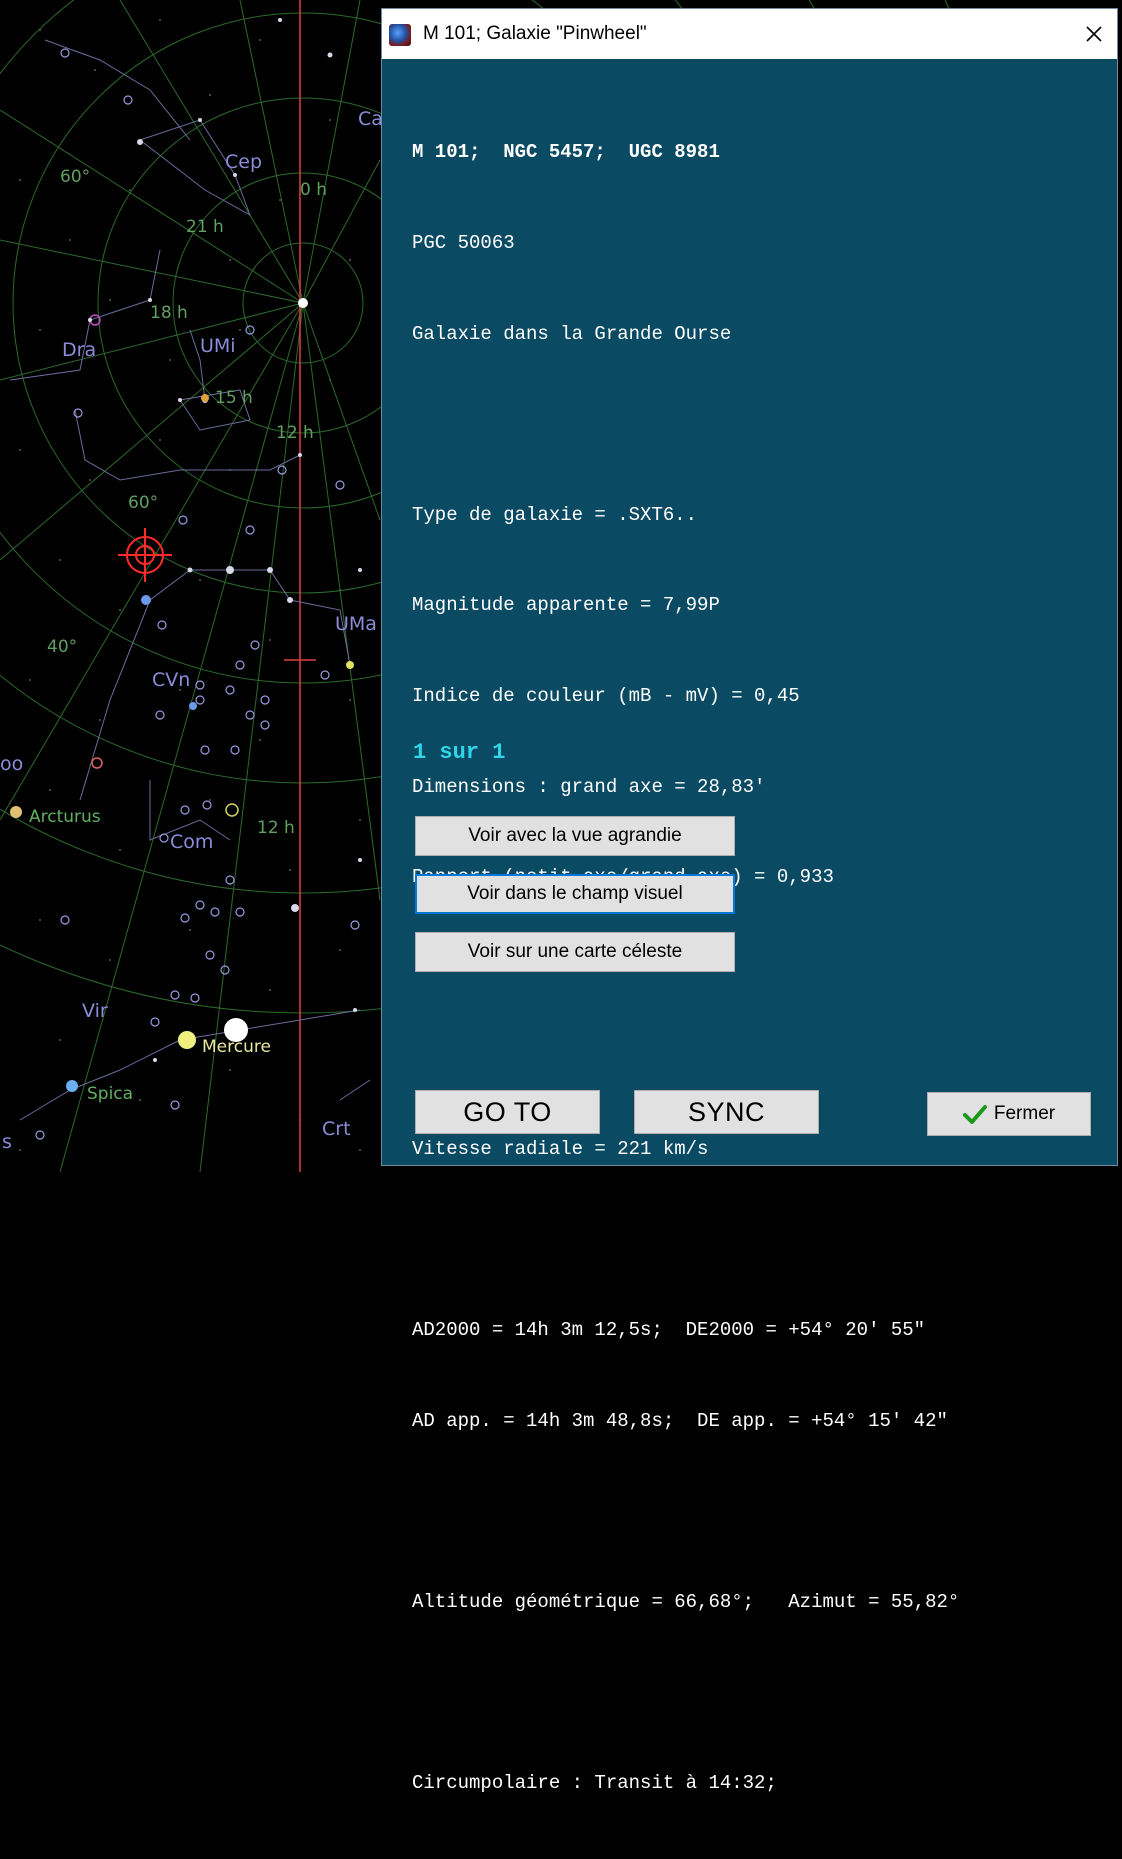 The image size is (1122, 1859). What do you see at coordinates (974, 1114) in the screenshot?
I see `checkmark-icon` at bounding box center [974, 1114].